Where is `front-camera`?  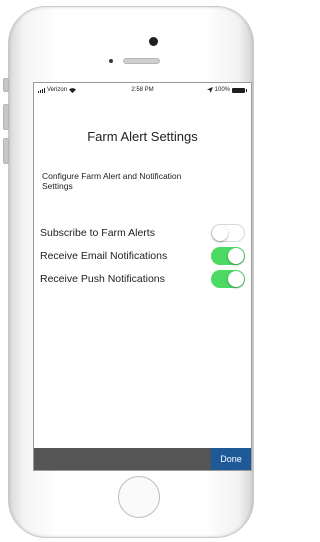
front-camera is located at coordinates (153, 41).